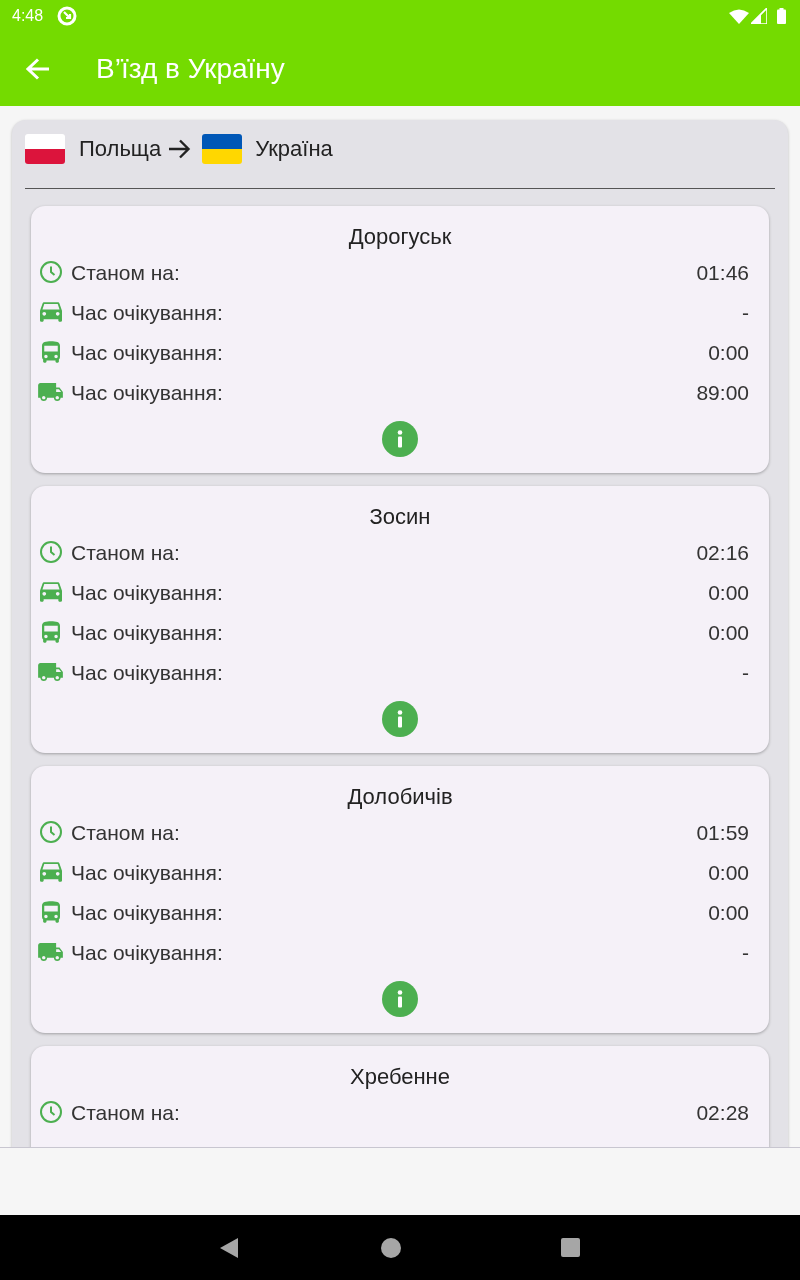 This screenshot has height=1280, width=800. What do you see at coordinates (722, 832) in the screenshot?
I see `row-value: 01:59` at bounding box center [722, 832].